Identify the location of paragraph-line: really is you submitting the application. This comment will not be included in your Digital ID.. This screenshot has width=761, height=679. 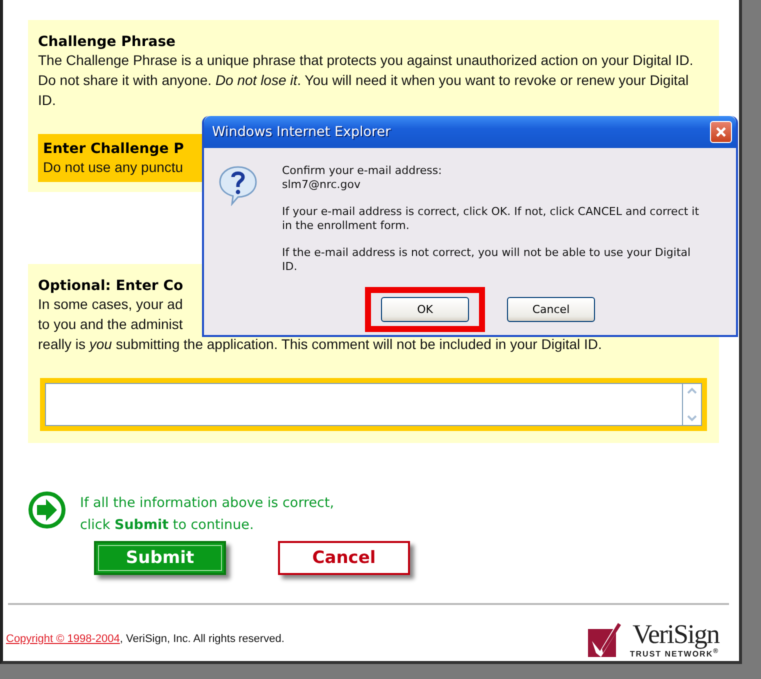
(320, 344).